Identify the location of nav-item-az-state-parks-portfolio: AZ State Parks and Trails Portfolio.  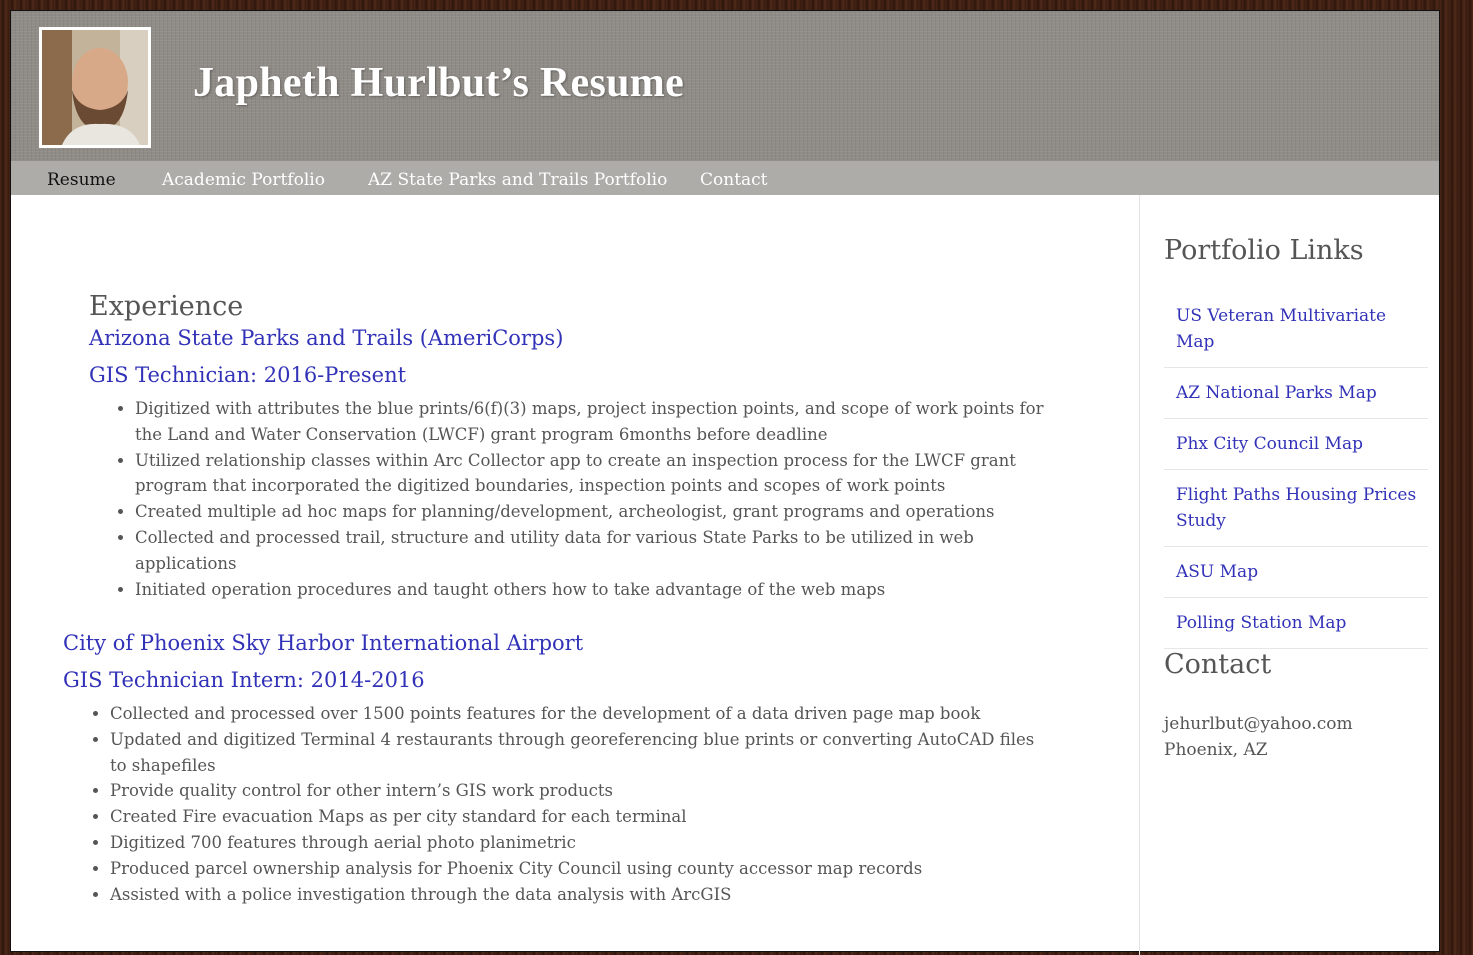
(517, 178).